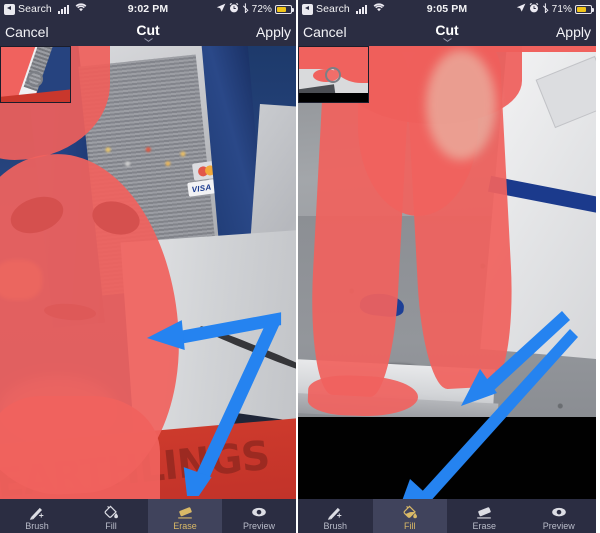 The image size is (600, 533). Describe the element at coordinates (261, 9) in the screenshot. I see `battery-percent-label: 72%` at that location.